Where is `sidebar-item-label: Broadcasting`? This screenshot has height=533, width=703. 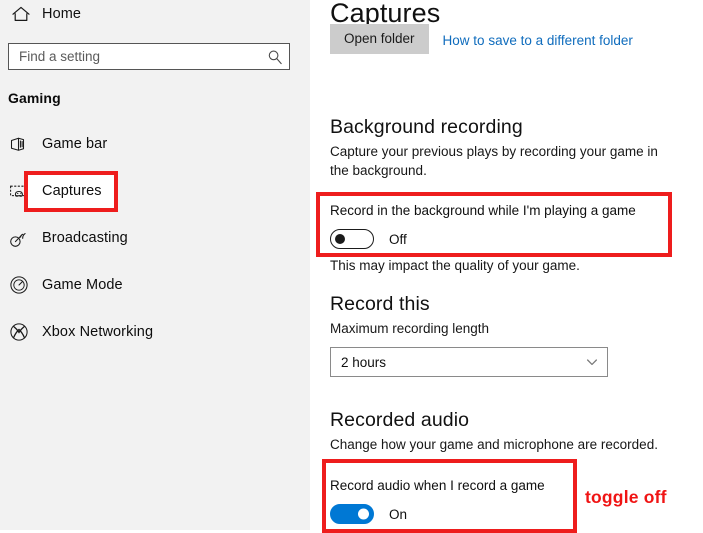 sidebar-item-label: Broadcasting is located at coordinates (85, 237).